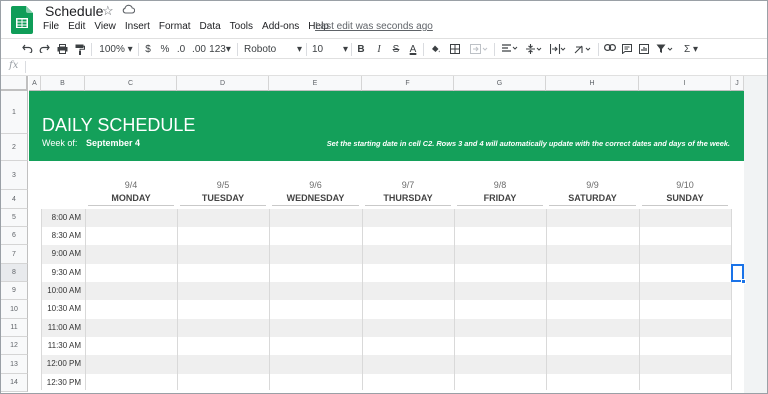  Describe the element at coordinates (113, 143) in the screenshot. I see `week-of-date: September 4` at that location.